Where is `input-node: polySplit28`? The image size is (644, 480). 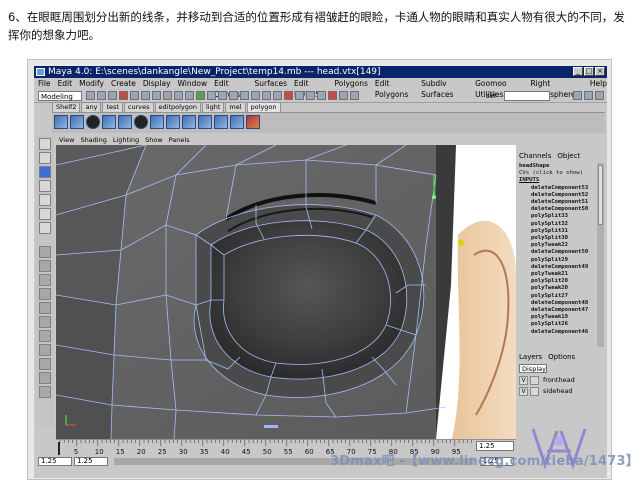
input-node: polySplit28 is located at coordinates (558, 281).